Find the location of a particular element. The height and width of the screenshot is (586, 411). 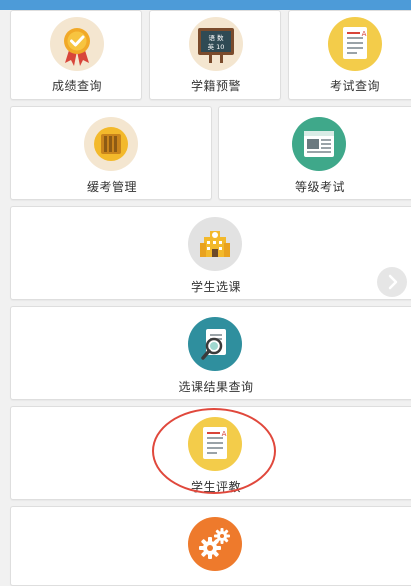

tile-label: 学生选课 is located at coordinates (215, 287).